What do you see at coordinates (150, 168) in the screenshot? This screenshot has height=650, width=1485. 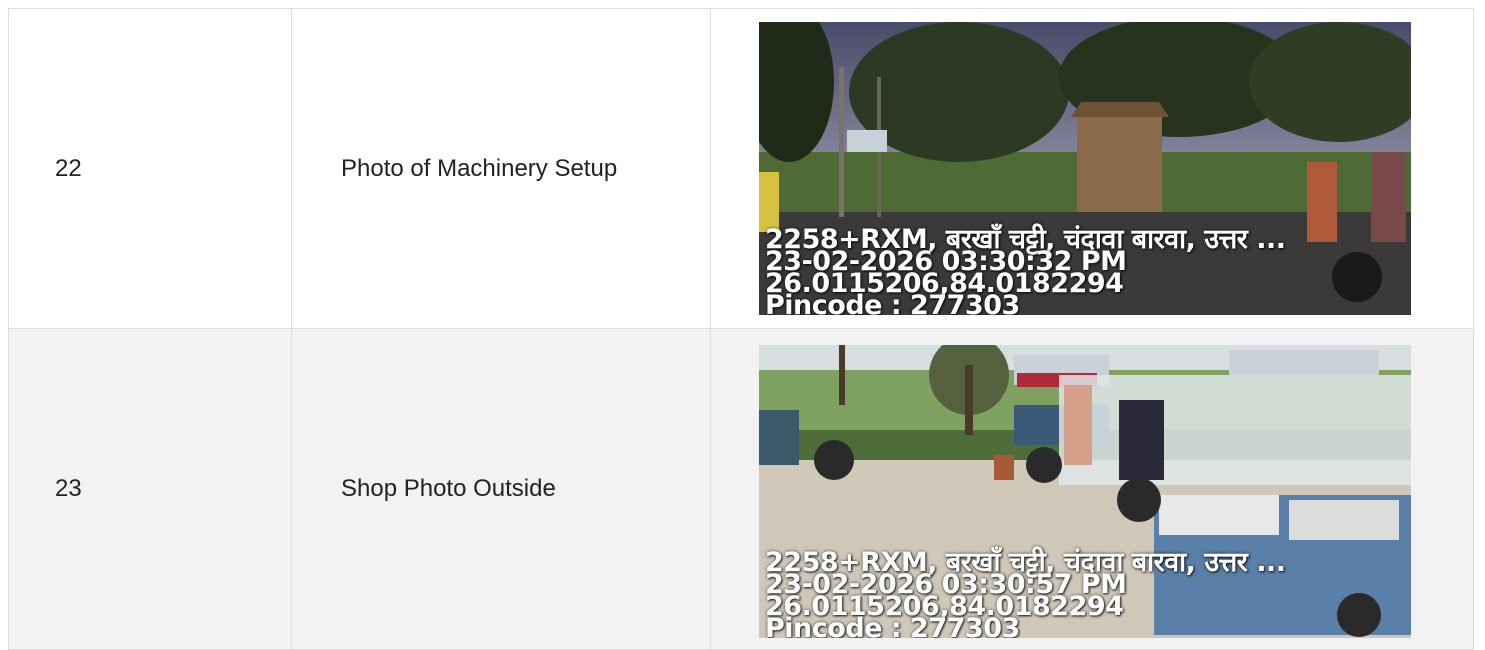 I see `row-number: 22` at bounding box center [150, 168].